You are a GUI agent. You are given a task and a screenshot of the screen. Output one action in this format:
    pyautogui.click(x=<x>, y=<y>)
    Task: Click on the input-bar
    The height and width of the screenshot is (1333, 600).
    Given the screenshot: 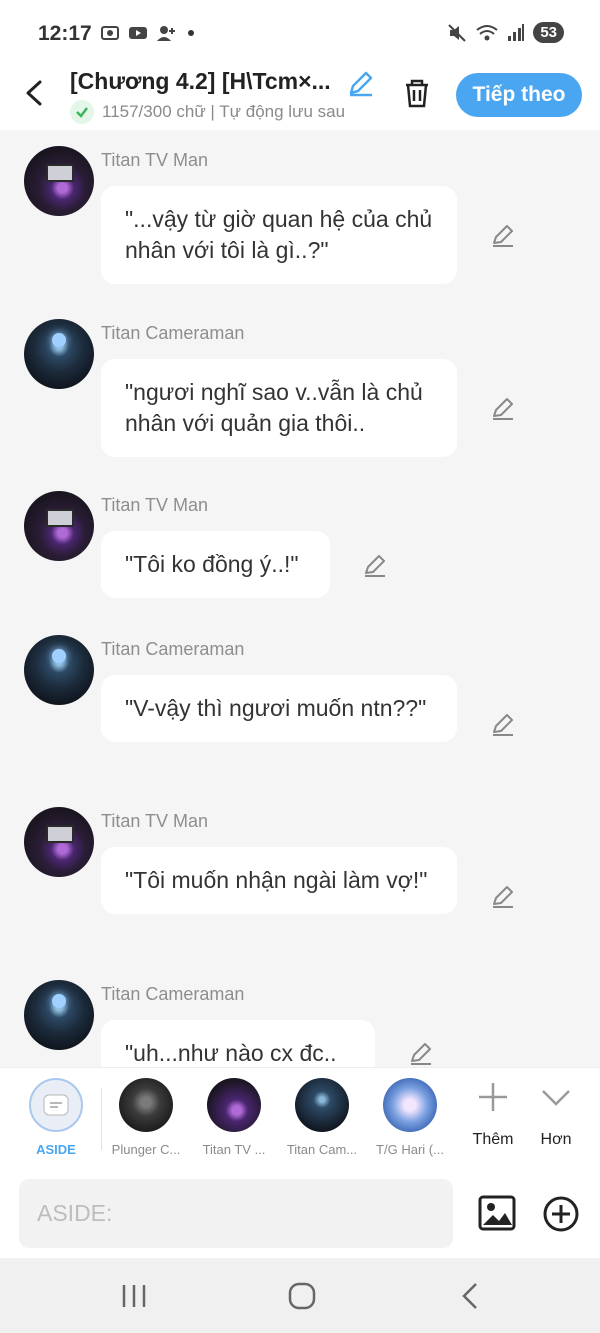 What is the action you would take?
    pyautogui.click(x=300, y=1213)
    